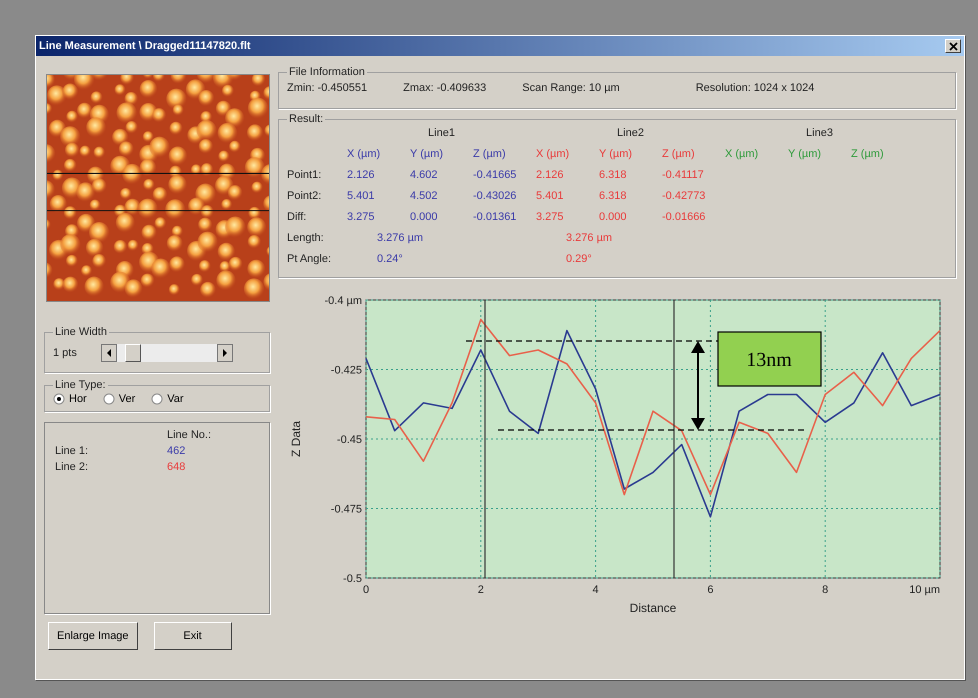 The width and height of the screenshot is (978, 698). I want to click on table-cell-text: -0.01666, so click(684, 217).